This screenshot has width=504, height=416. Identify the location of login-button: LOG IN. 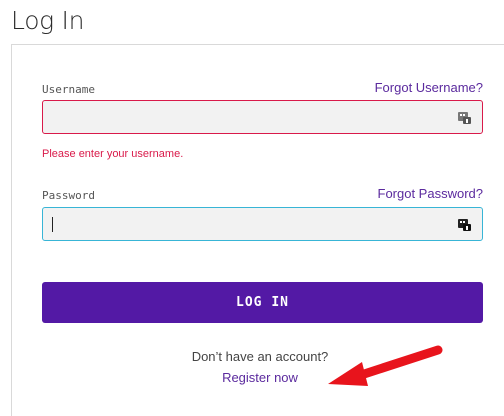
(262, 302).